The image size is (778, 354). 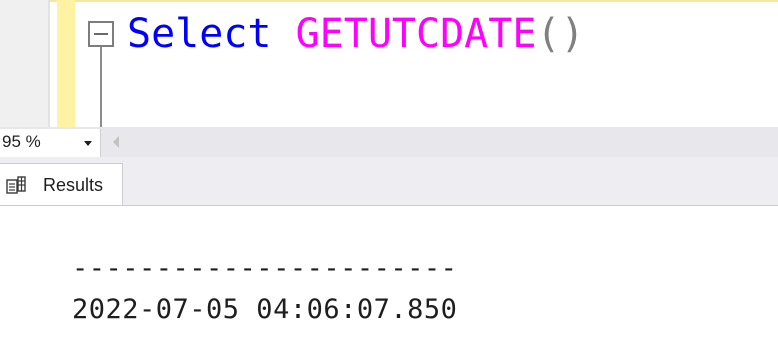 I want to click on gutter-divider, so click(x=49, y=63).